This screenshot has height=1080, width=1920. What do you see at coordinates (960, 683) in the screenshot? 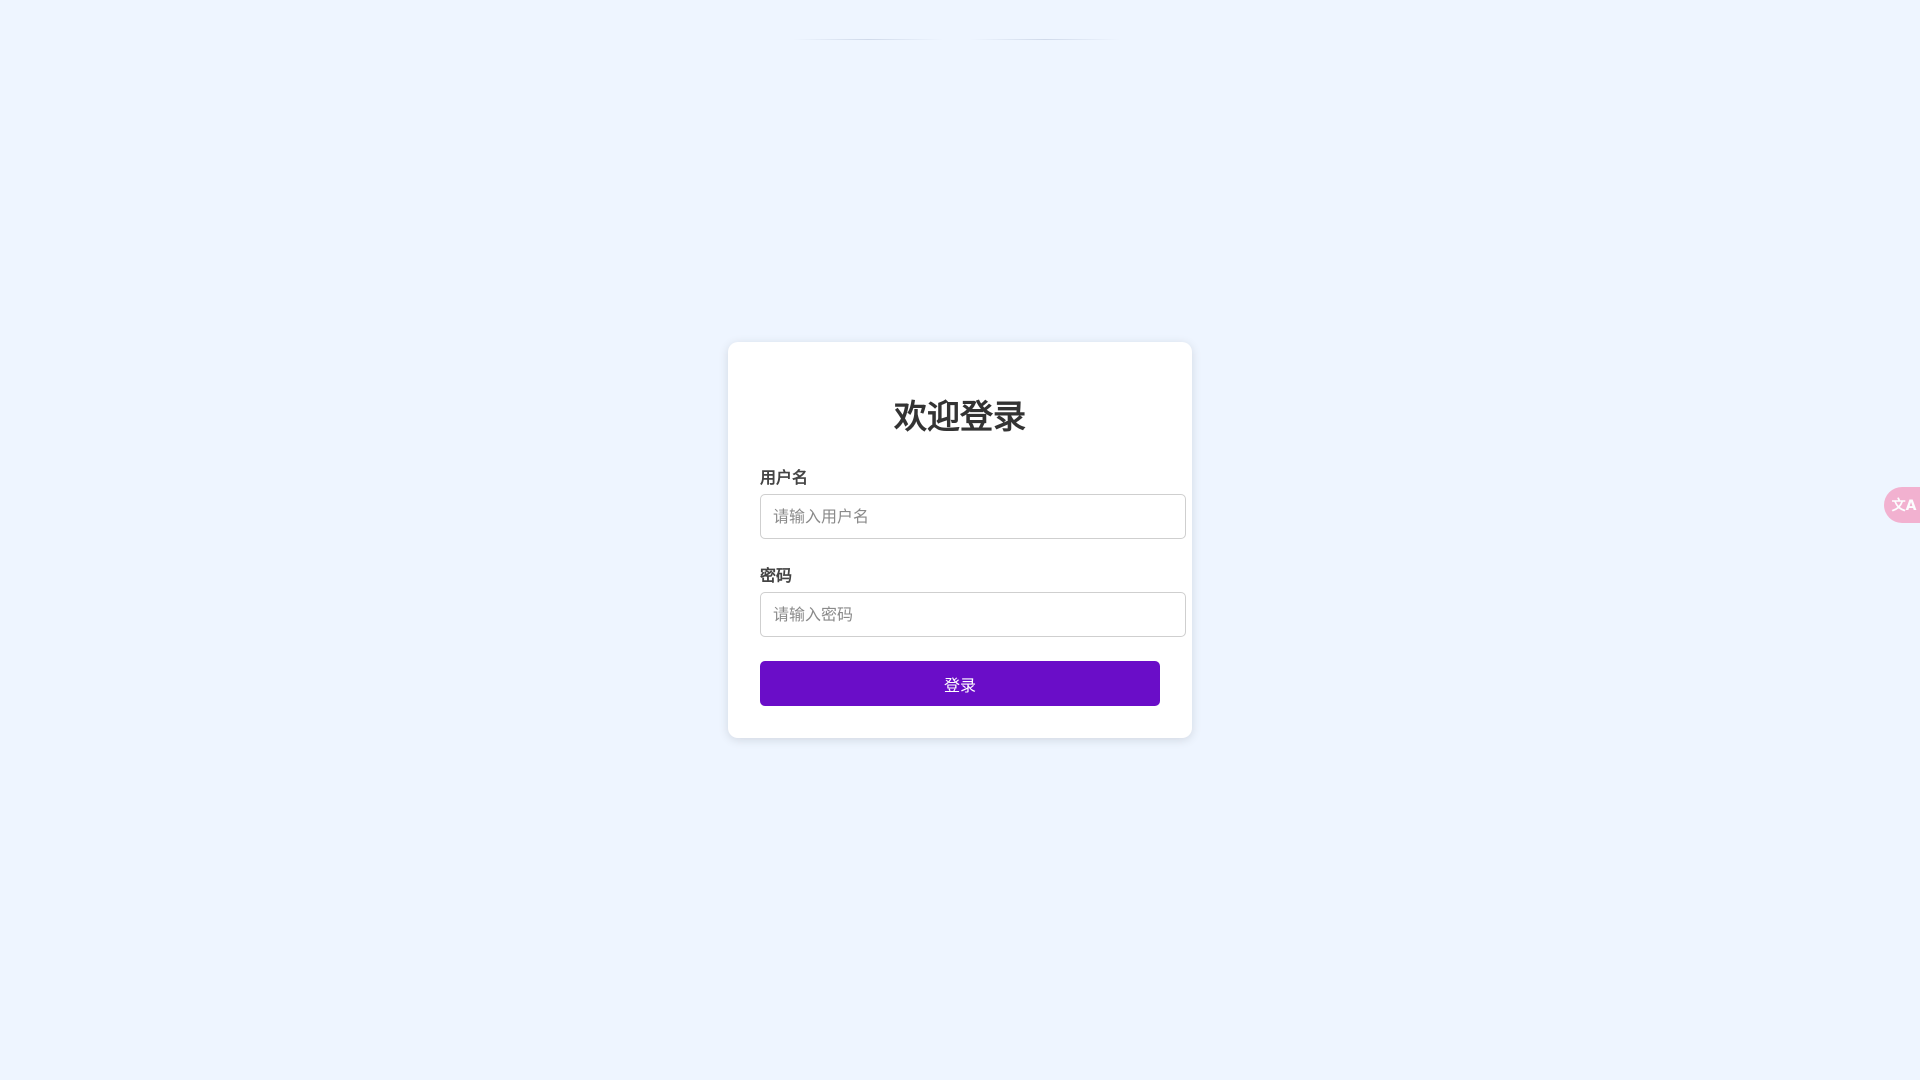
I see `login-button: 登录` at bounding box center [960, 683].